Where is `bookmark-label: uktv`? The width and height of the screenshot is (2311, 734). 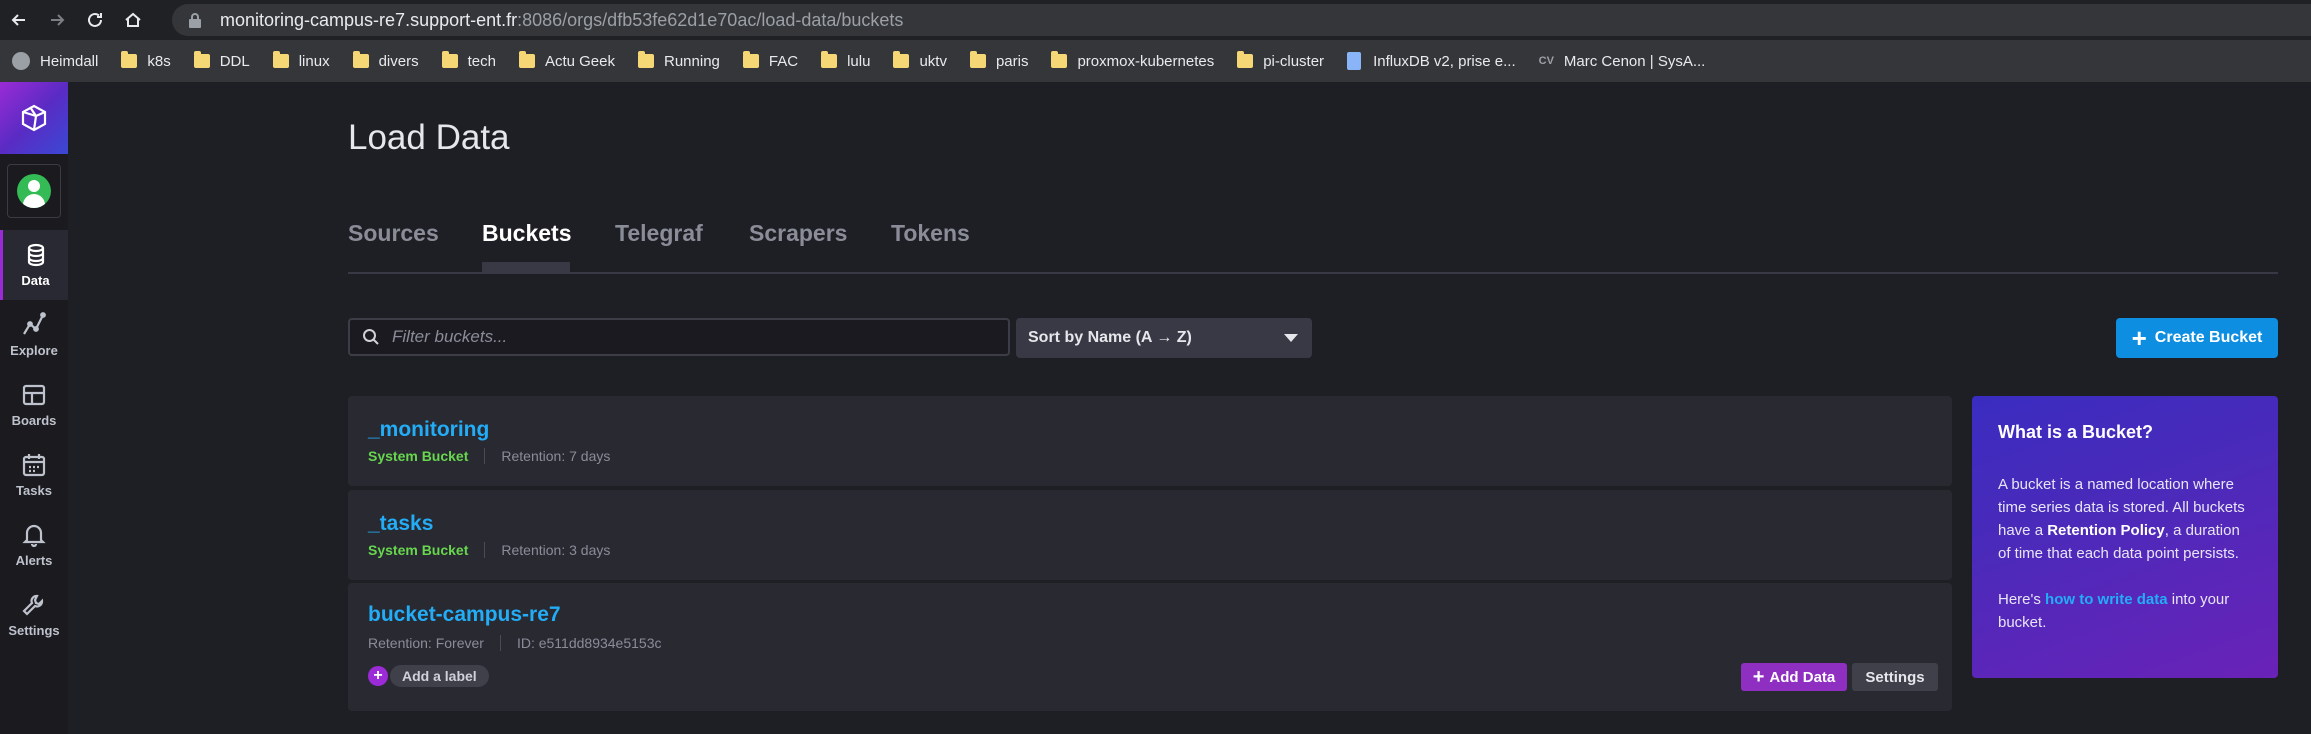
bookmark-label: uktv is located at coordinates (933, 61).